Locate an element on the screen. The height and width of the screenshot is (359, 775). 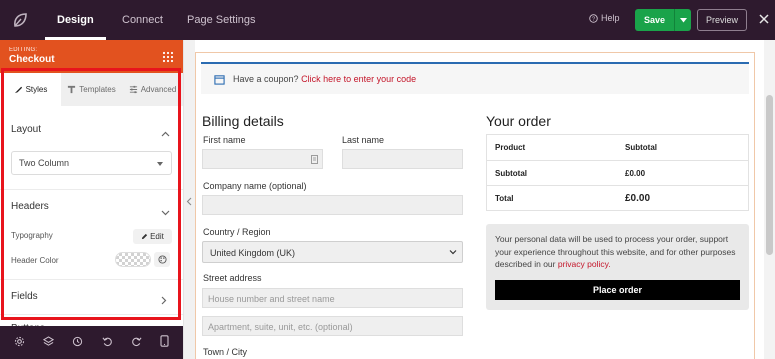
coupon-text: Have a coupon? is located at coordinates (266, 79).